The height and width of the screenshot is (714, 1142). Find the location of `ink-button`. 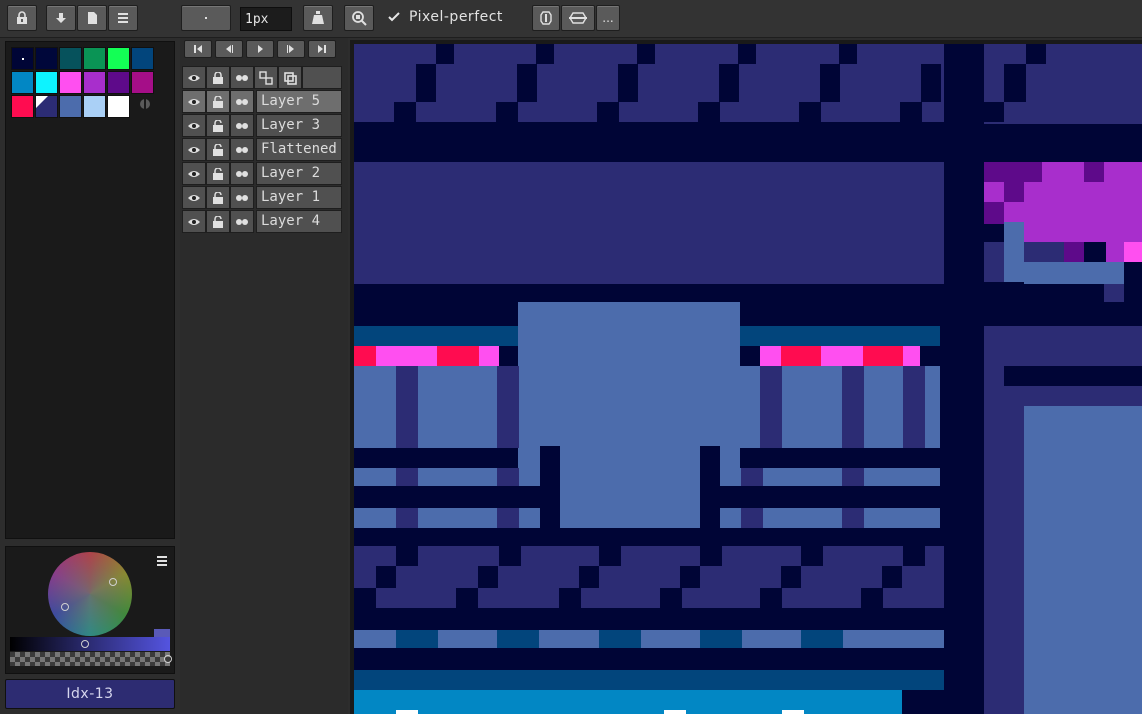

ink-button is located at coordinates (318, 18).